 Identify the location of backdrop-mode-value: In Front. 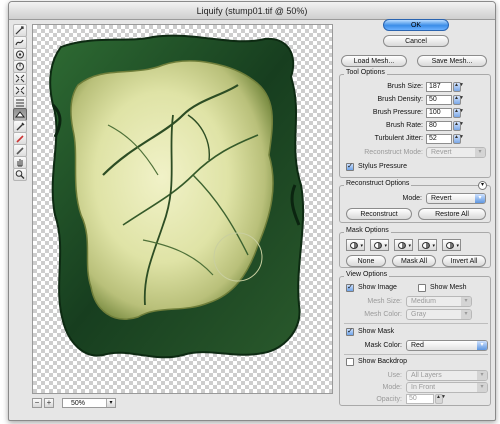
(423, 387).